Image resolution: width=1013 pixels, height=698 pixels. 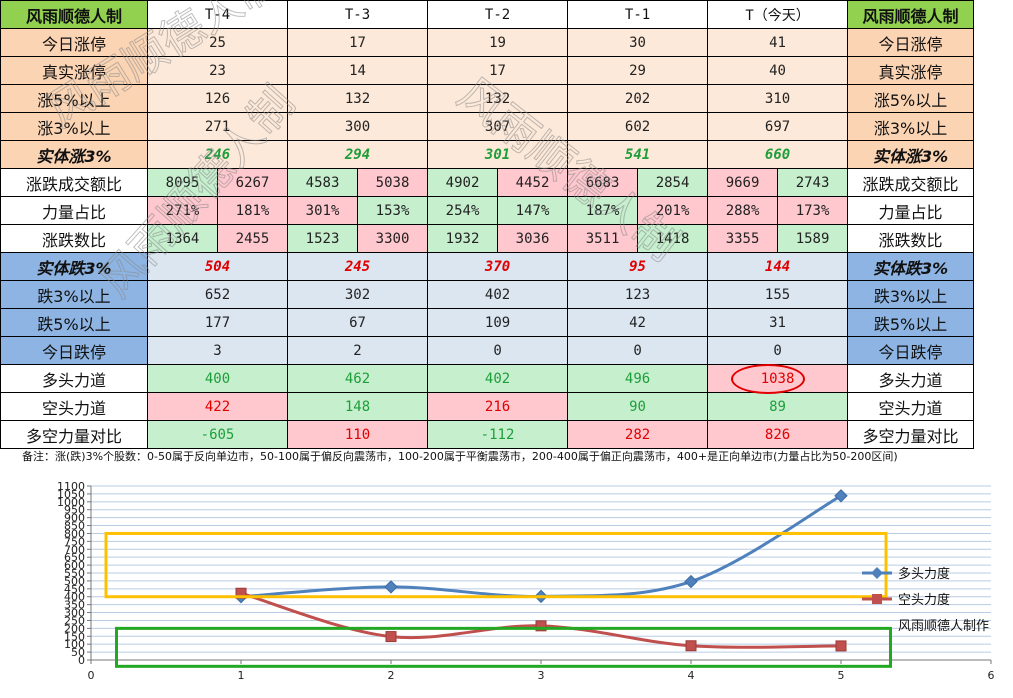 What do you see at coordinates (498, 294) in the screenshot?
I see `table-cell: 402` at bounding box center [498, 294].